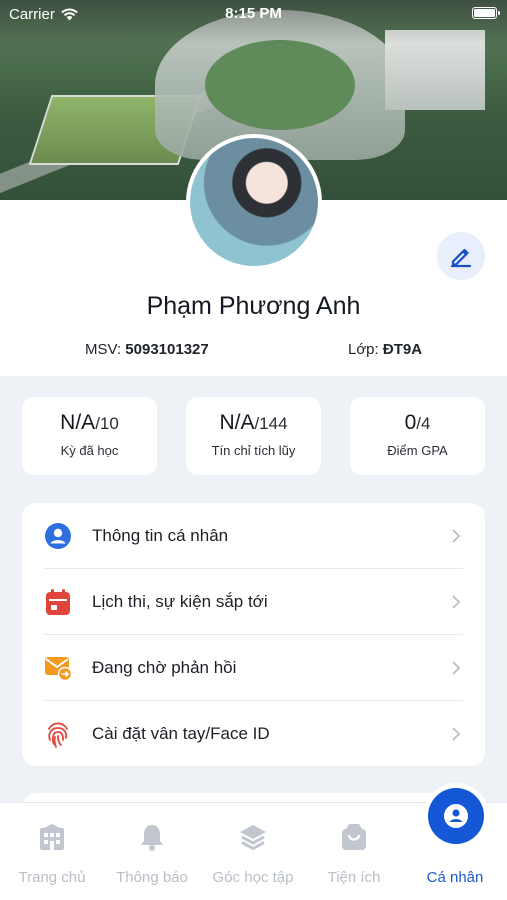 This screenshot has height=900, width=507. I want to click on stat-gpa: 0/4 Điểm GPA, so click(417, 436).